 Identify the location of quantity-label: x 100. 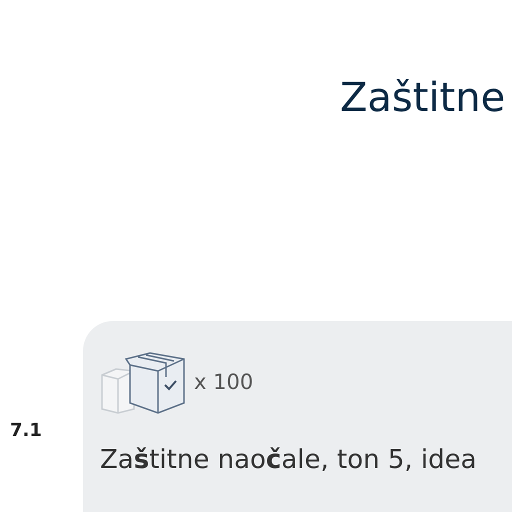
(224, 382).